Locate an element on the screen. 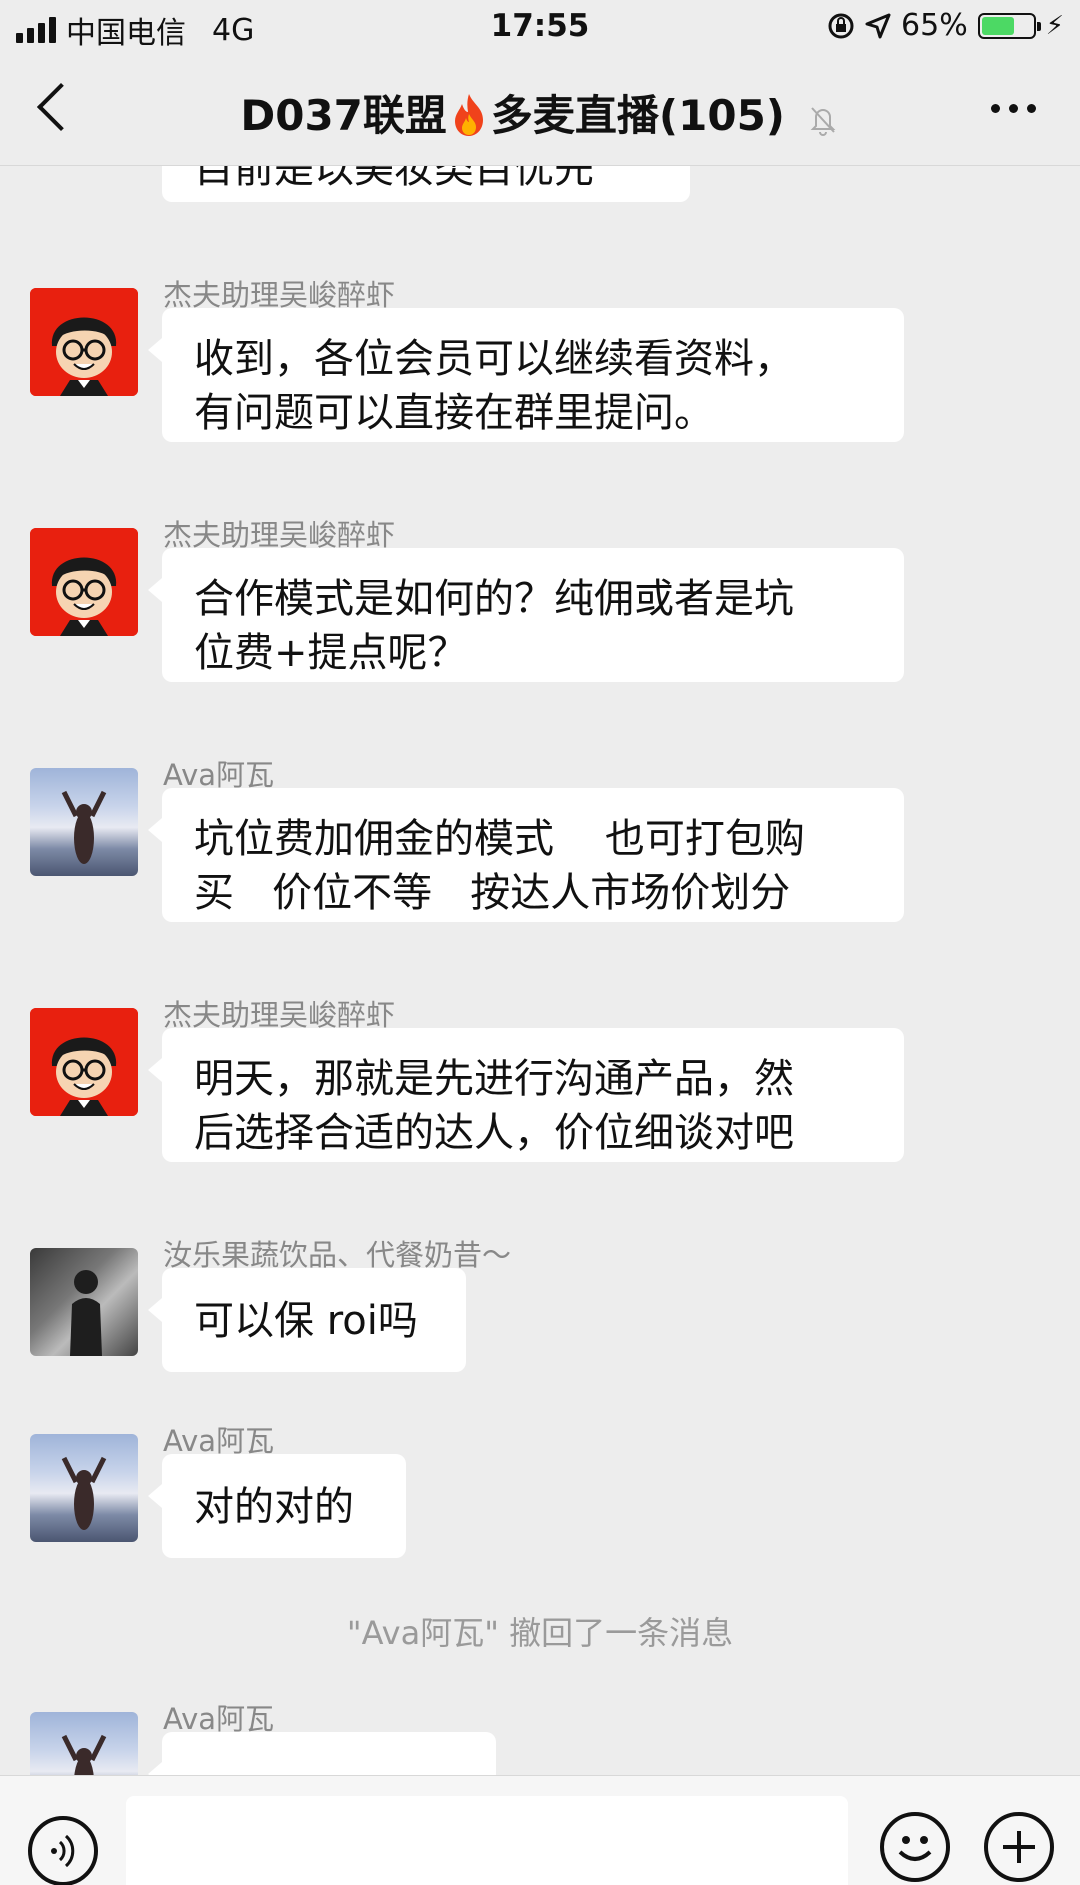  message-bubble: 明天，那就是先进行沟通产品，然 后选择合适的达人，价位细谈对吧 is located at coordinates (526, 1095).